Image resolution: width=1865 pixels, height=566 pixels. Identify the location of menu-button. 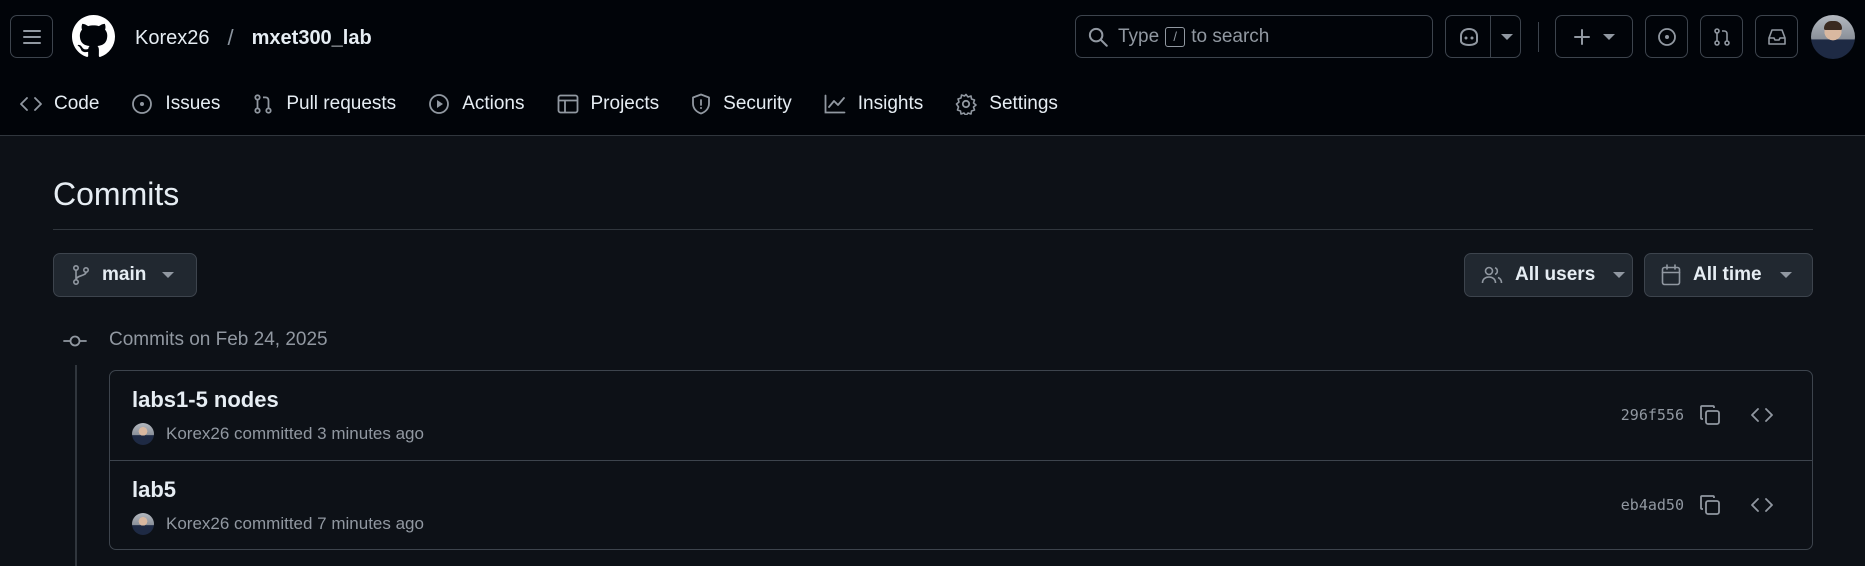
(31, 36).